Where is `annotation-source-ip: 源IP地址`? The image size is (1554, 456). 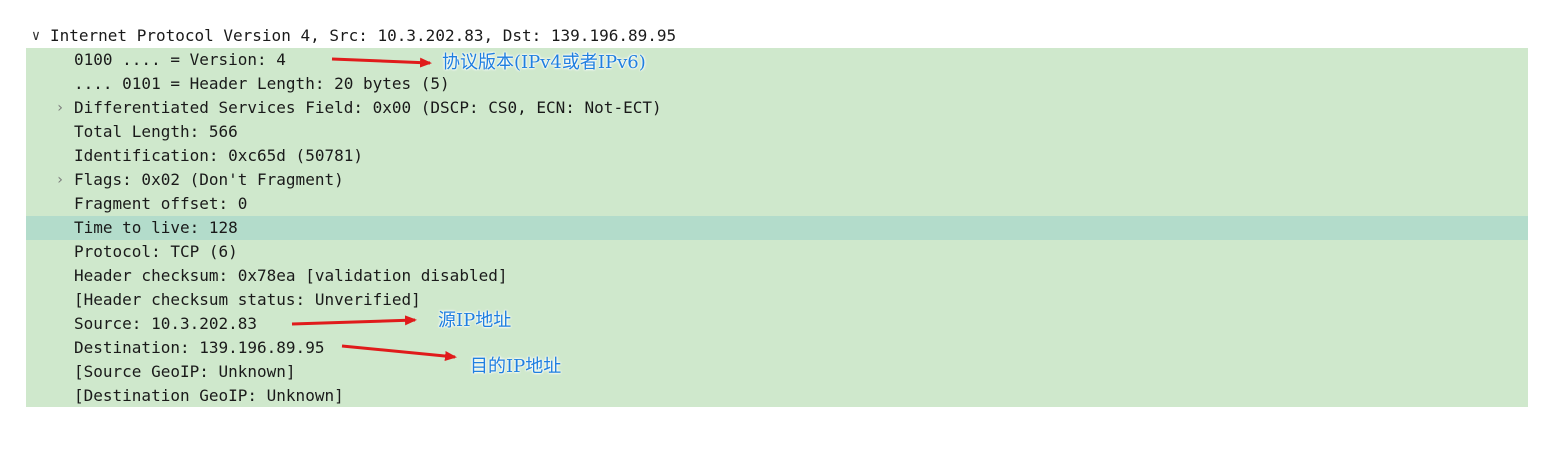 annotation-source-ip: 源IP地址 is located at coordinates (475, 320).